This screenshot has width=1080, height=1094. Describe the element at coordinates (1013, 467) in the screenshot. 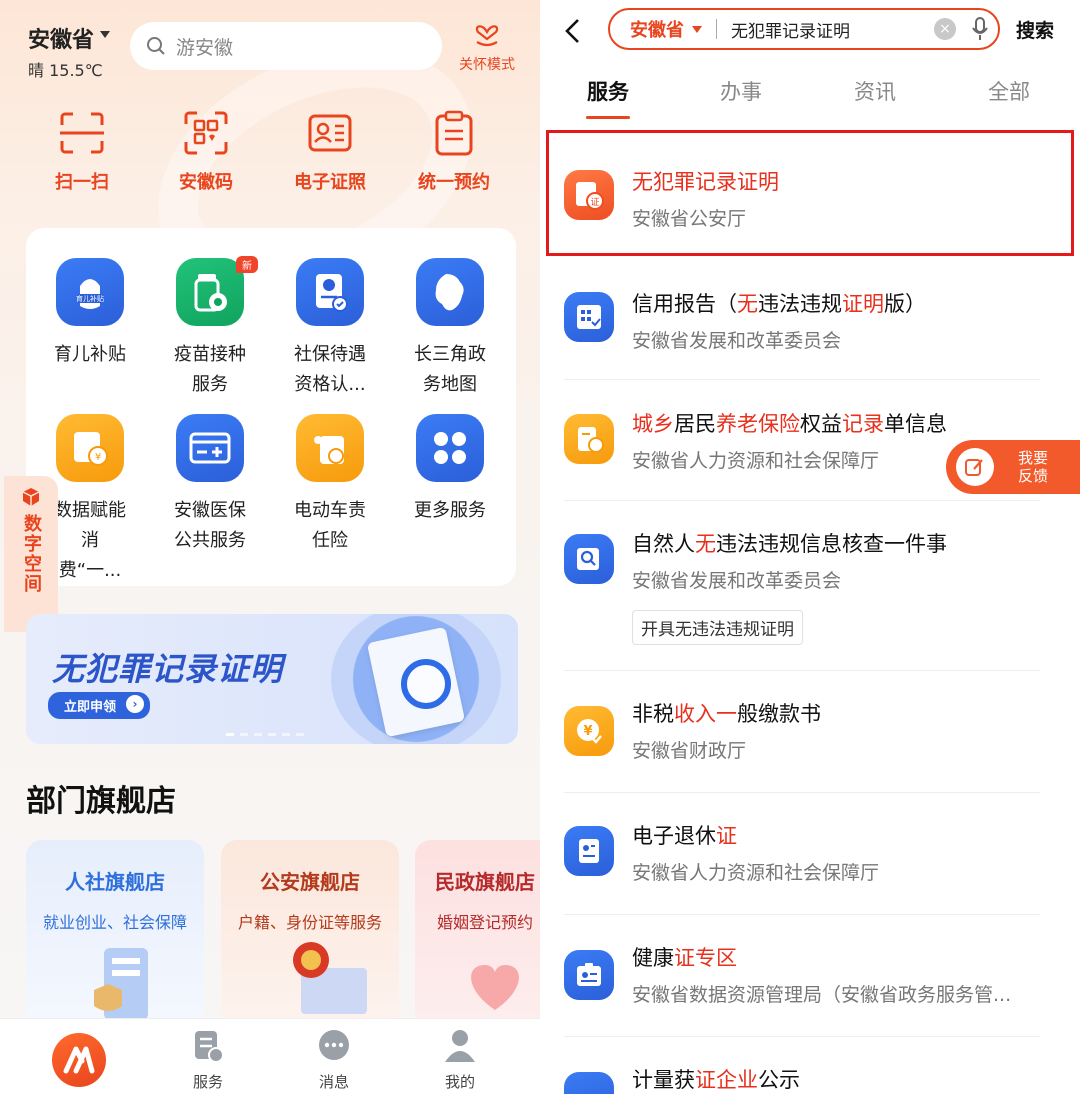

I see `feedback-button: 我要 反馈` at that location.